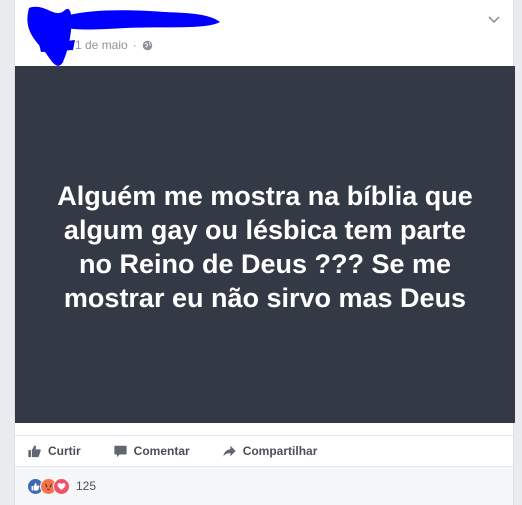  I want to click on share-button: Compartilhar, so click(270, 450).